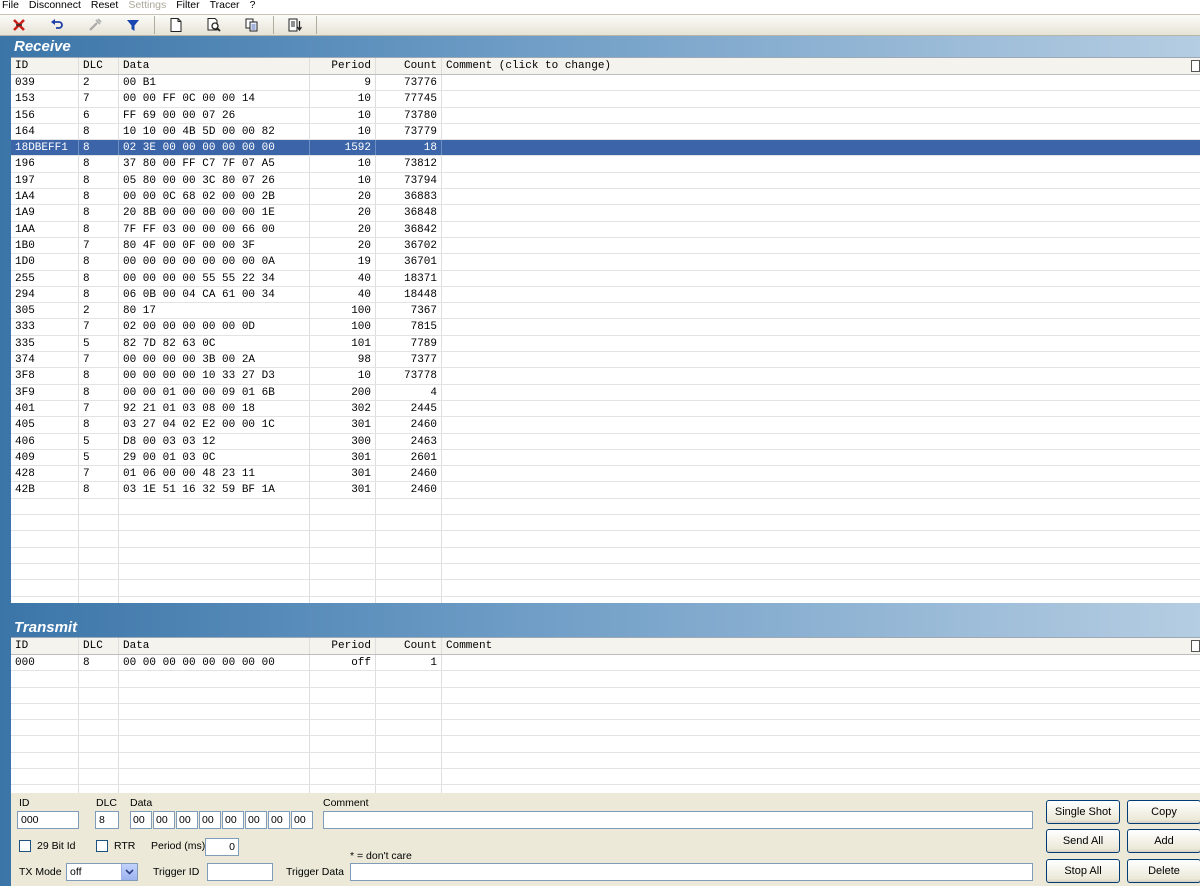 This screenshot has width=1200, height=886. I want to click on send-all-button: Send All, so click(1083, 841).